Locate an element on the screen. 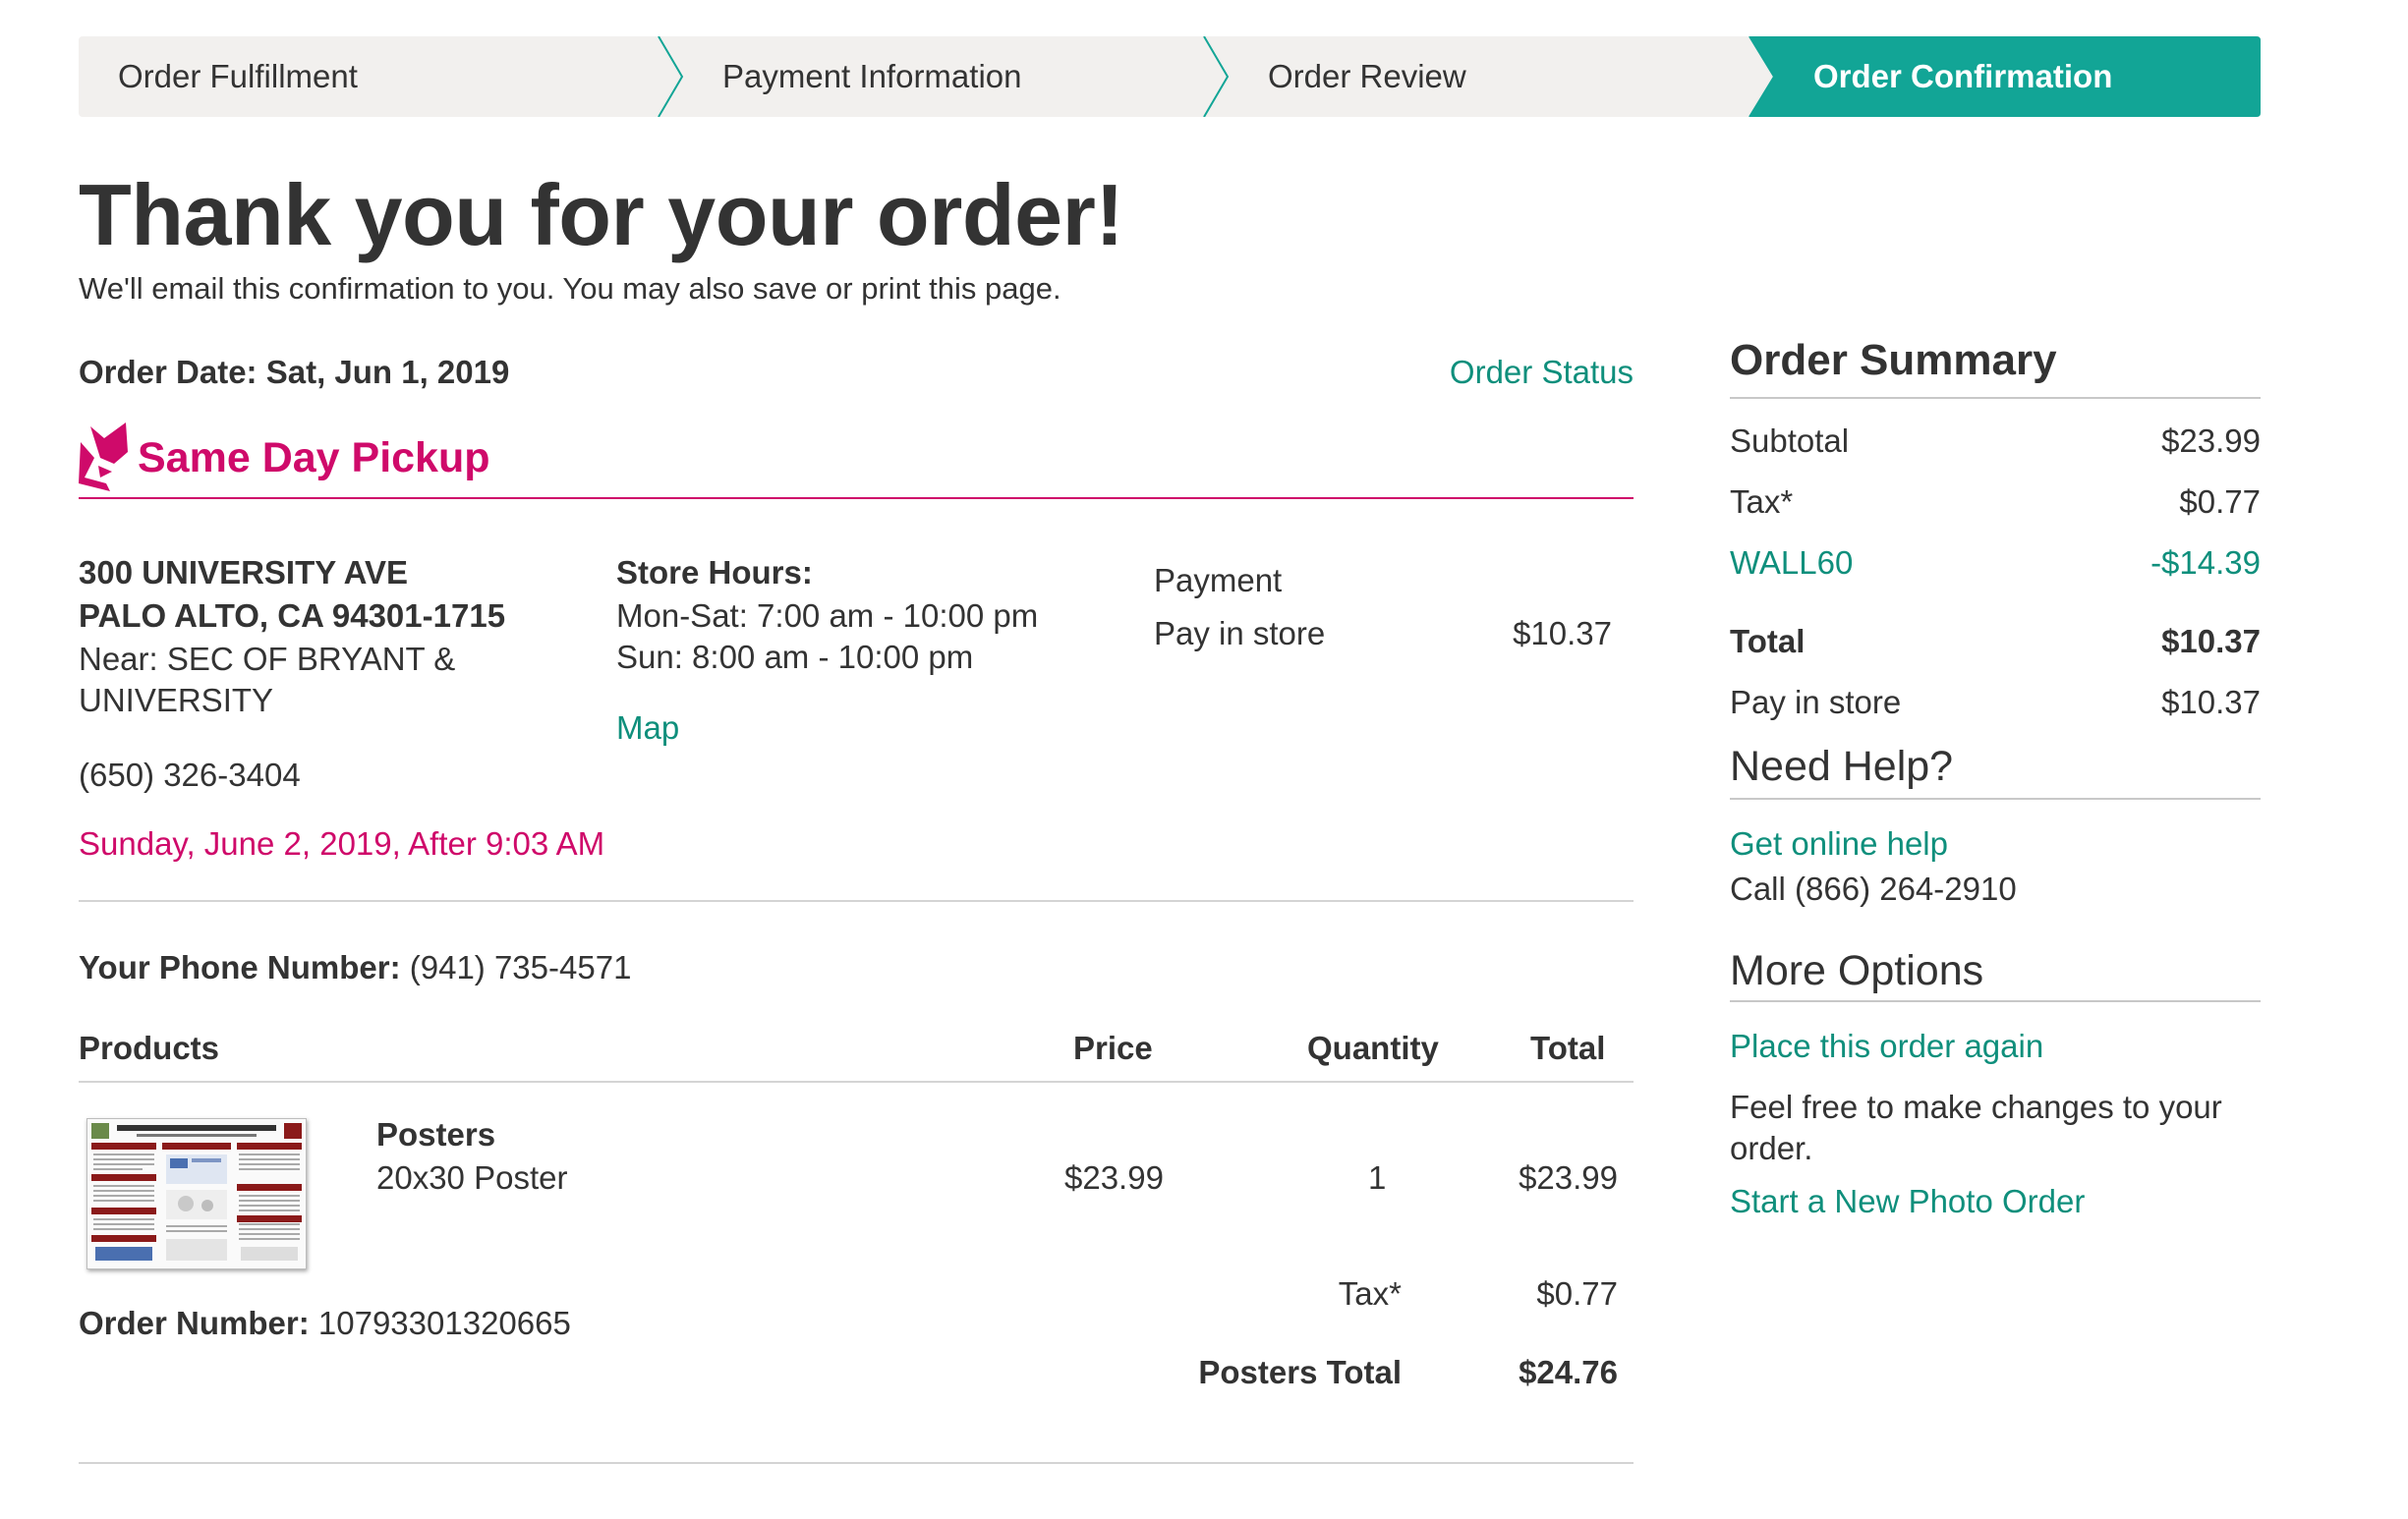 Image resolution: width=2408 pixels, height=1519 pixels. customer-phone: (941) 735-4571 is located at coordinates (520, 967).